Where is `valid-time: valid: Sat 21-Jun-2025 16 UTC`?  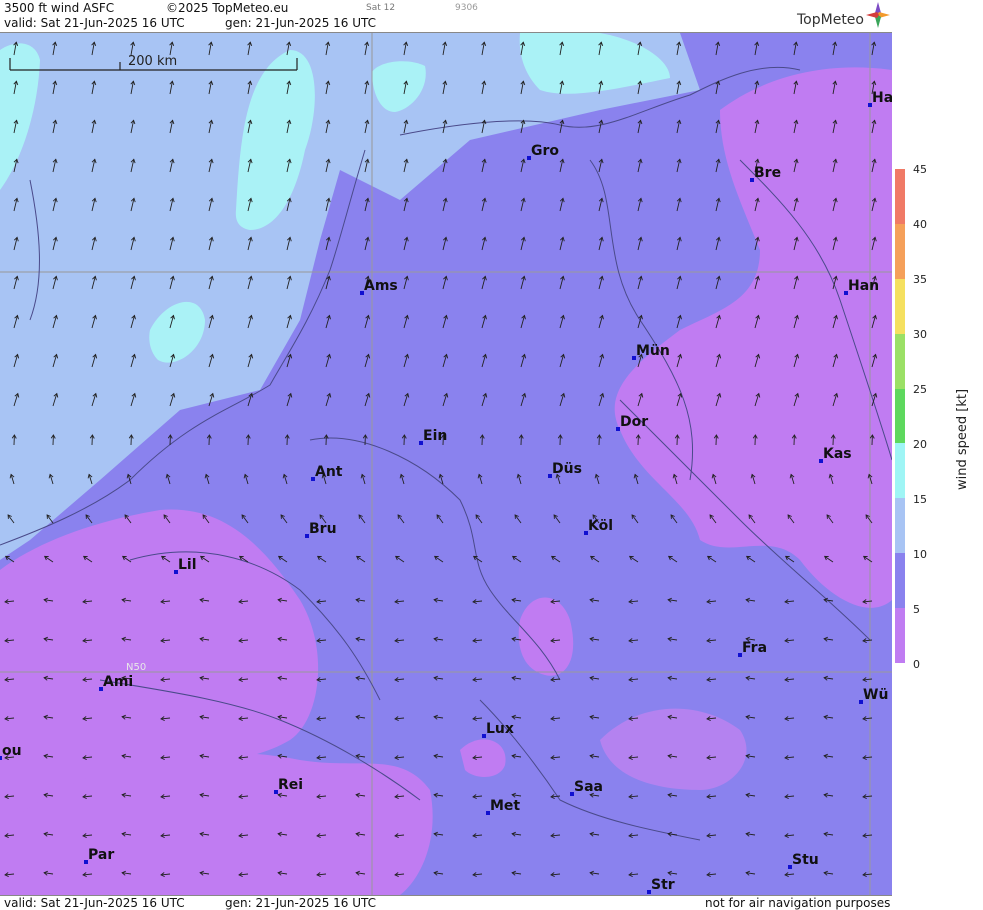 valid-time: valid: Sat 21-Jun-2025 16 UTC is located at coordinates (94, 23).